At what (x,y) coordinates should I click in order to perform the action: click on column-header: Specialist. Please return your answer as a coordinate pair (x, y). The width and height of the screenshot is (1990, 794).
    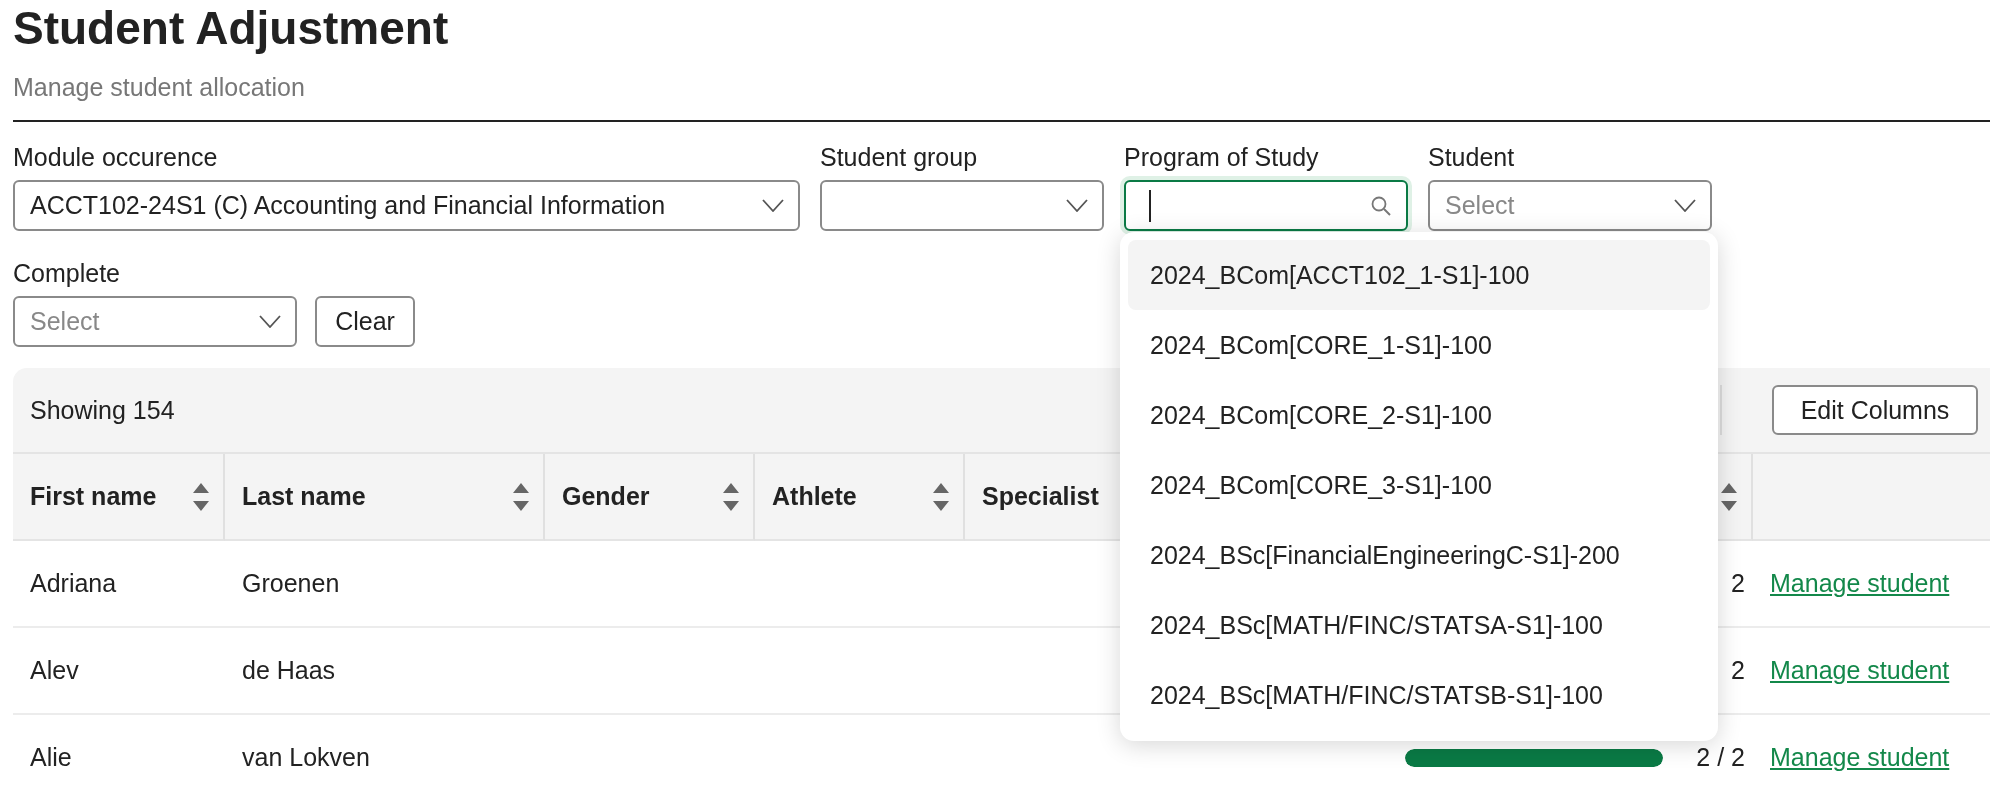
    Looking at the image, I should click on (1040, 496).